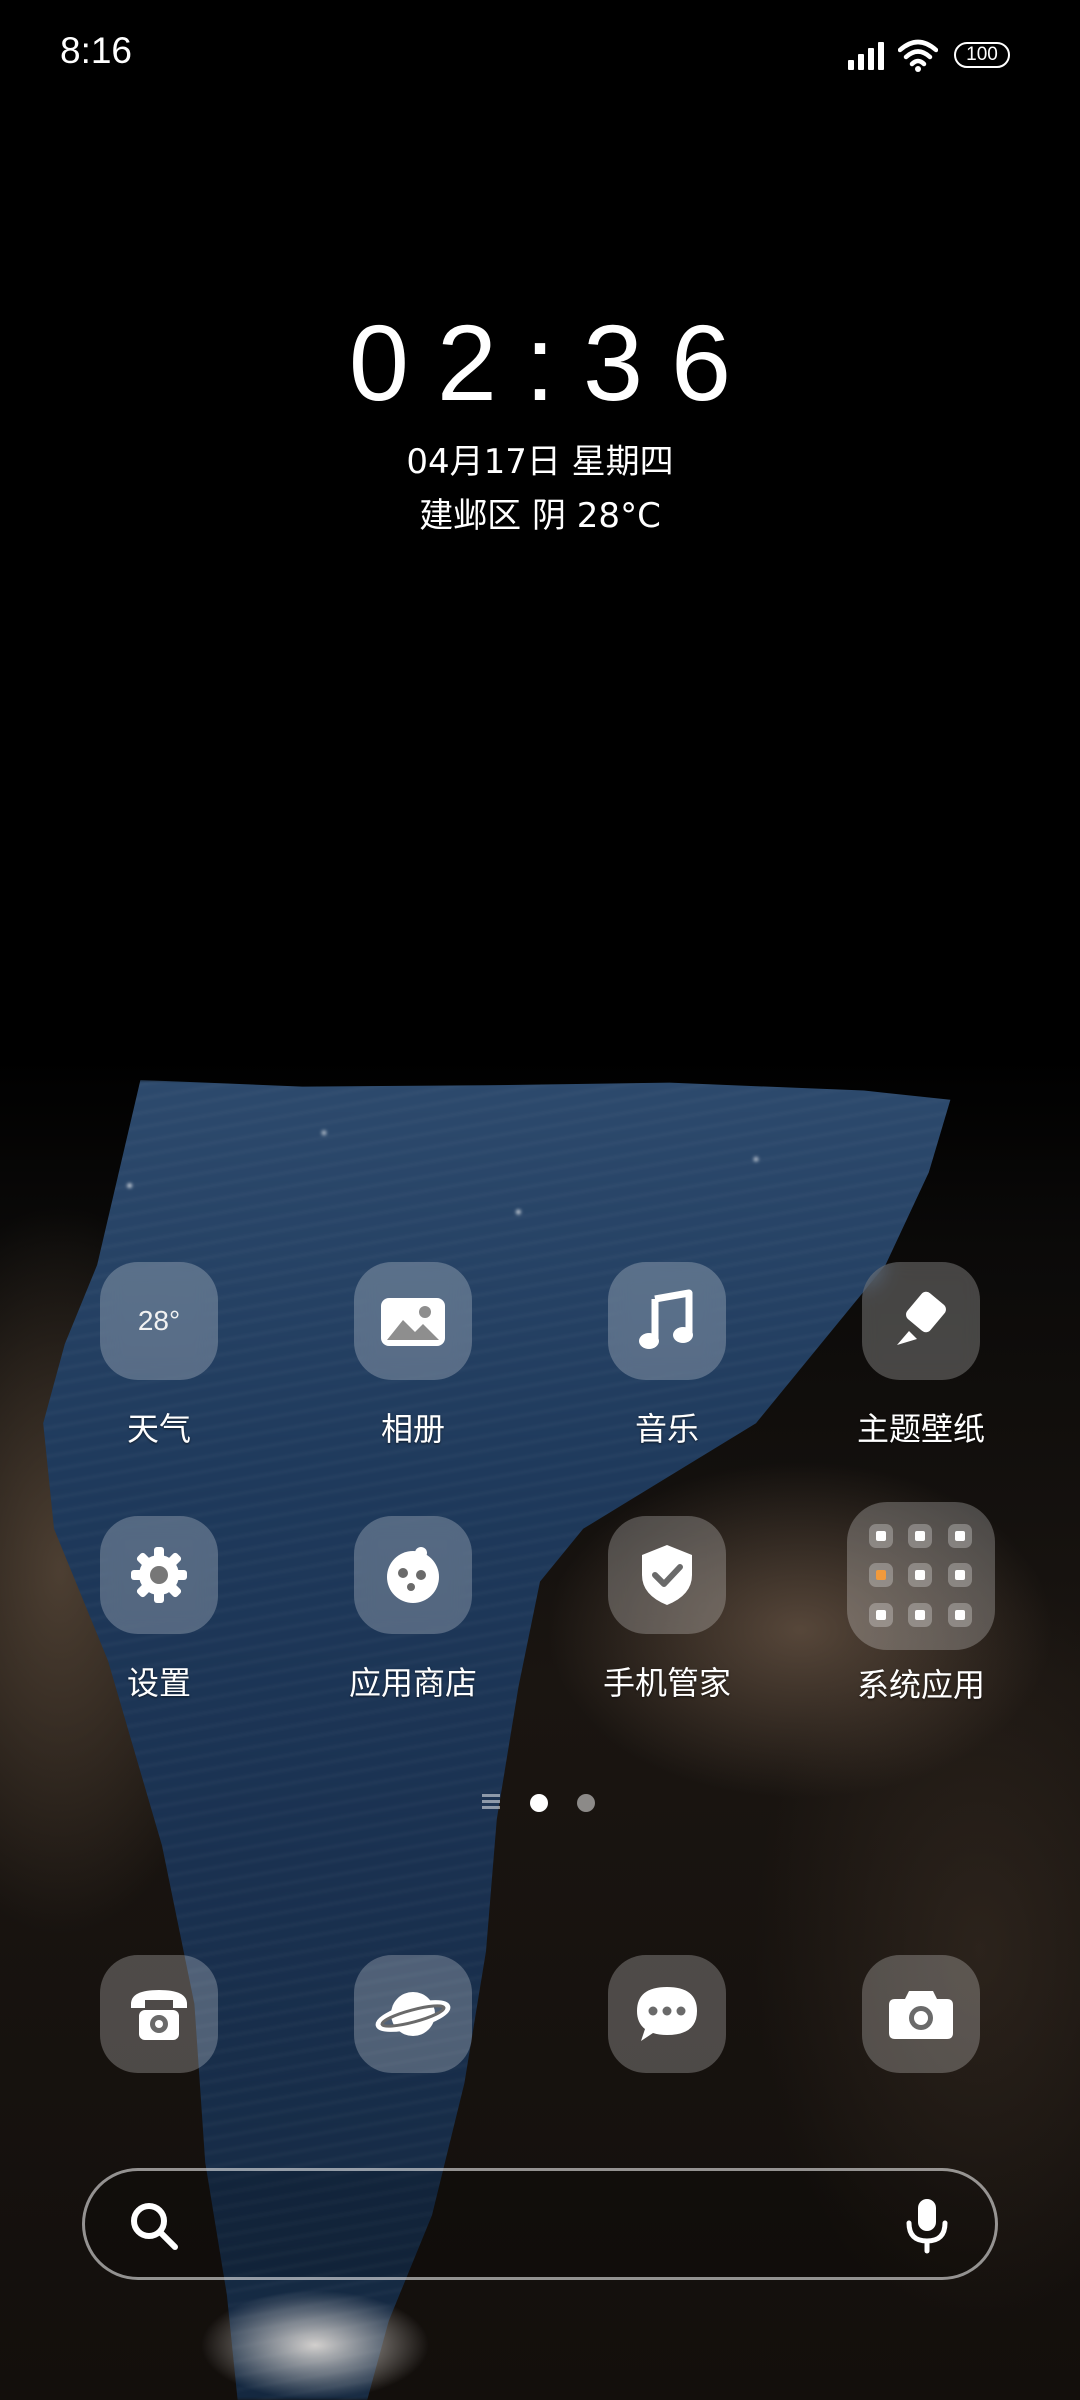 This screenshot has height=2400, width=1080. What do you see at coordinates (918, 55) in the screenshot?
I see `wifi-icon` at bounding box center [918, 55].